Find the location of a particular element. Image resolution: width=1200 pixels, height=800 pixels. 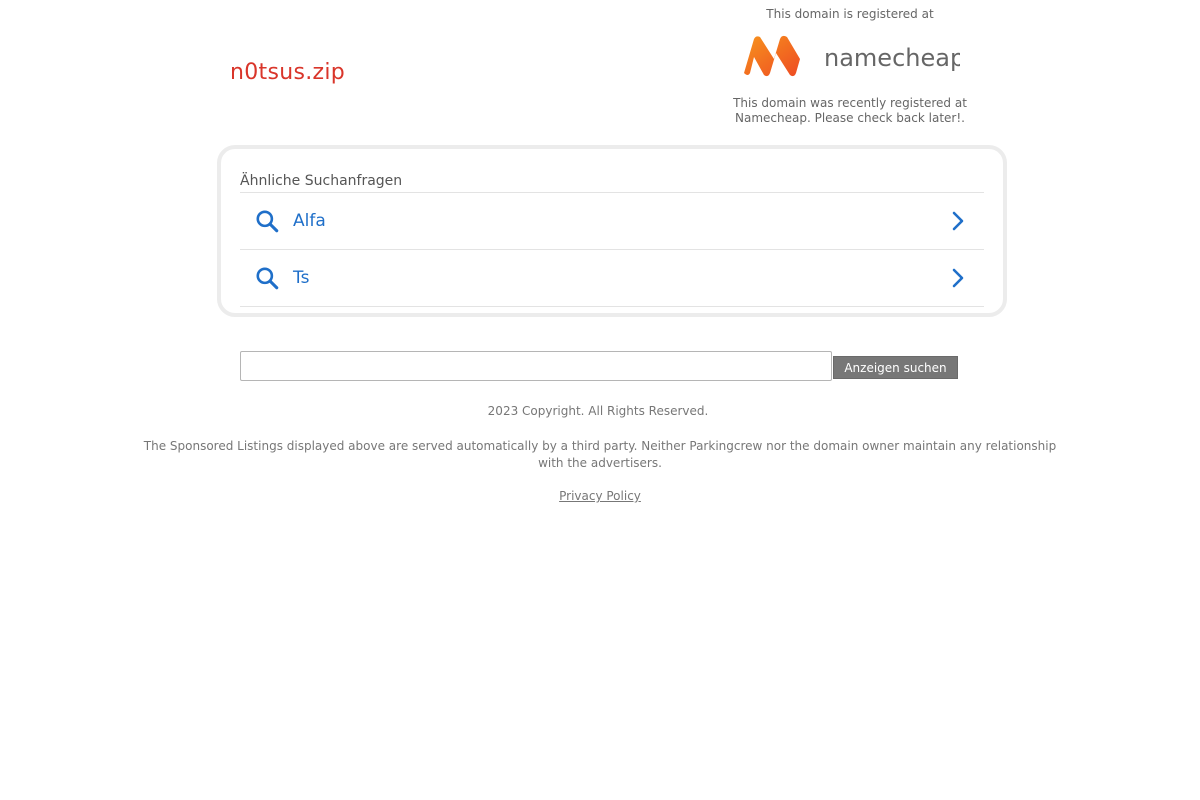

ad-search-input is located at coordinates (536, 366).